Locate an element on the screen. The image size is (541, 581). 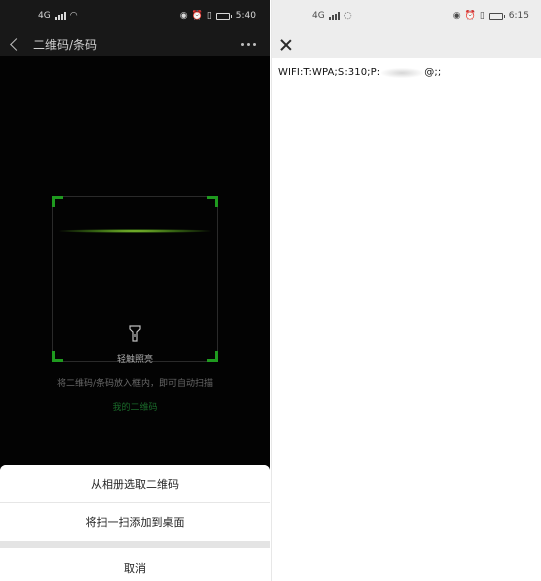
cancel-button: 取消 is located at coordinates (135, 564).